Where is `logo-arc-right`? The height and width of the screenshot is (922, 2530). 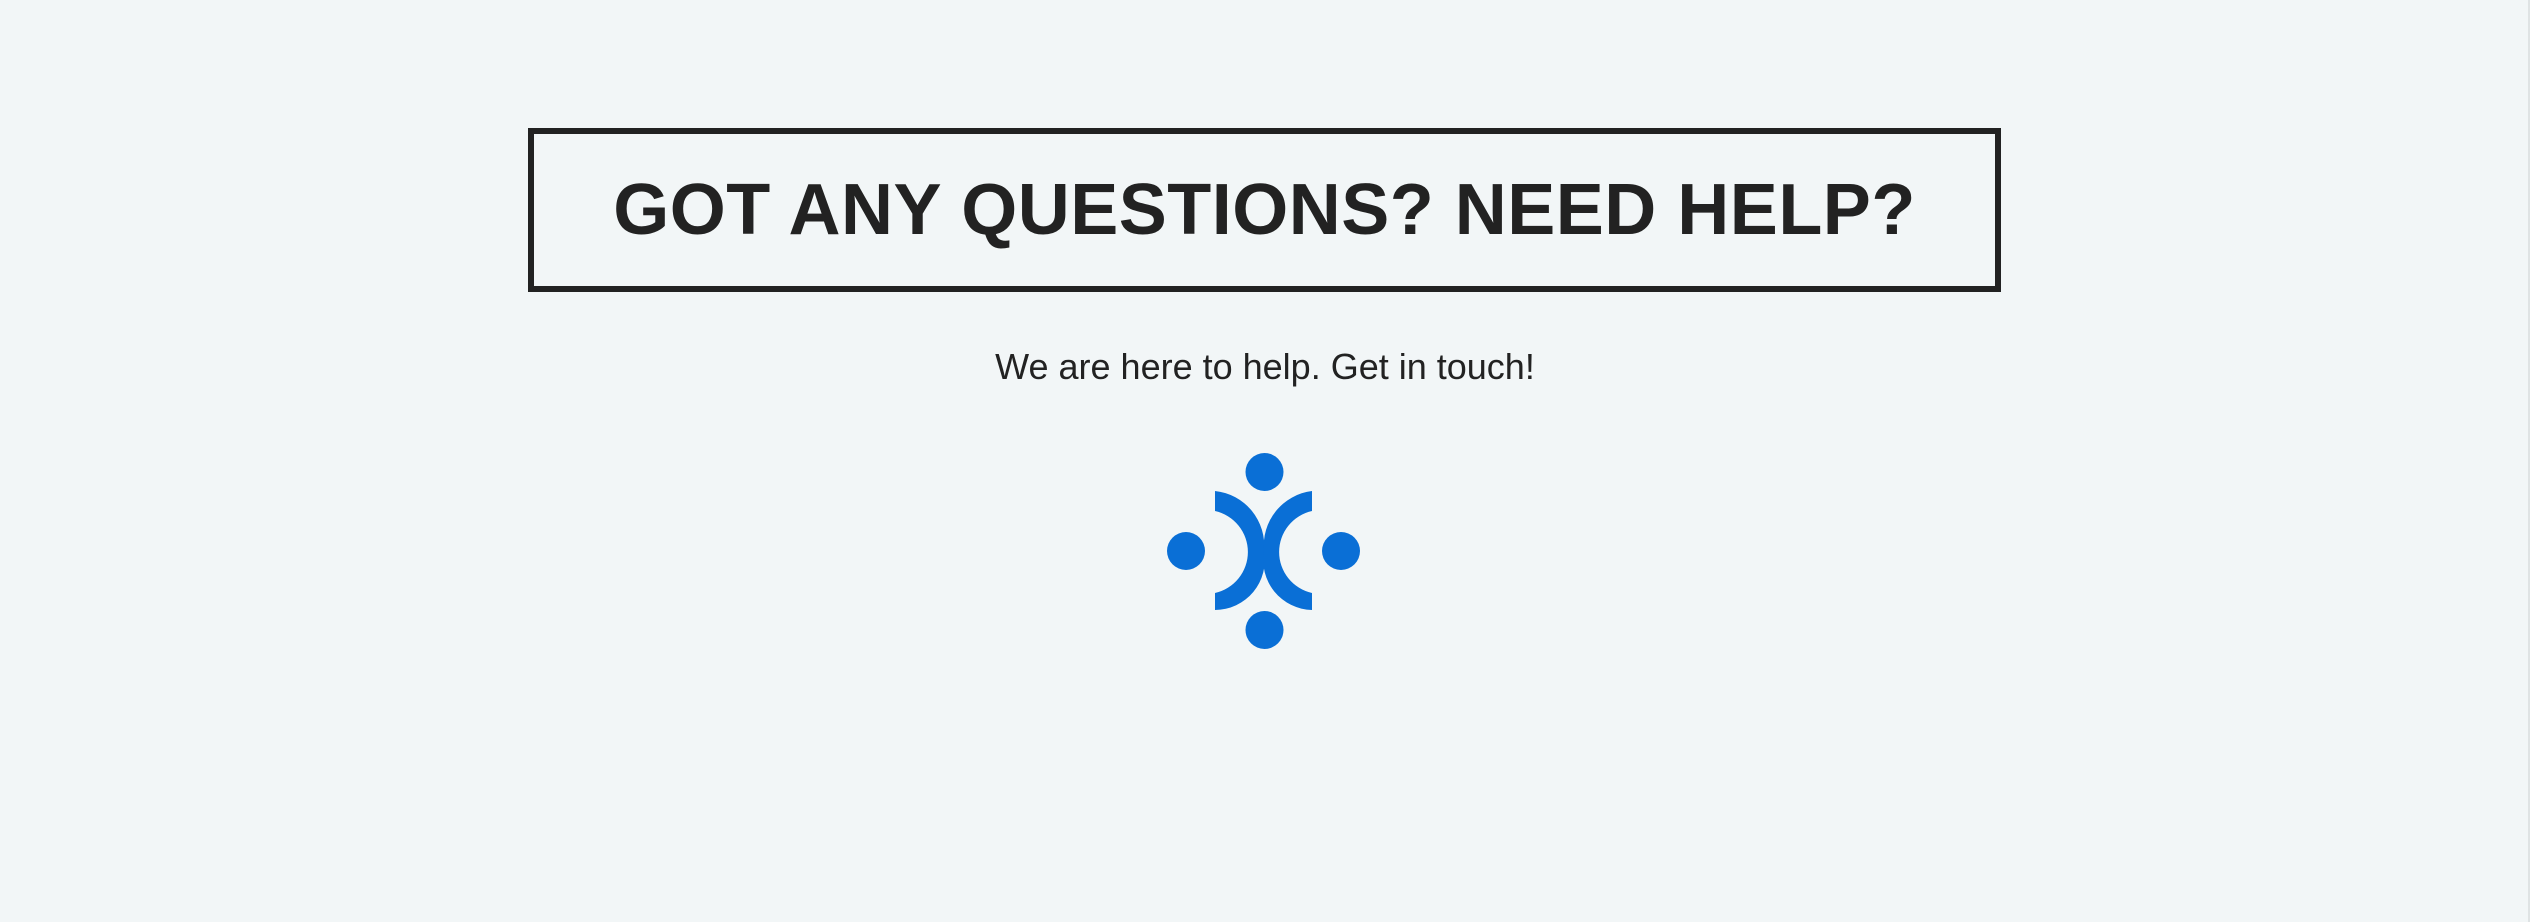
logo-arc-right is located at coordinates (1287, 550).